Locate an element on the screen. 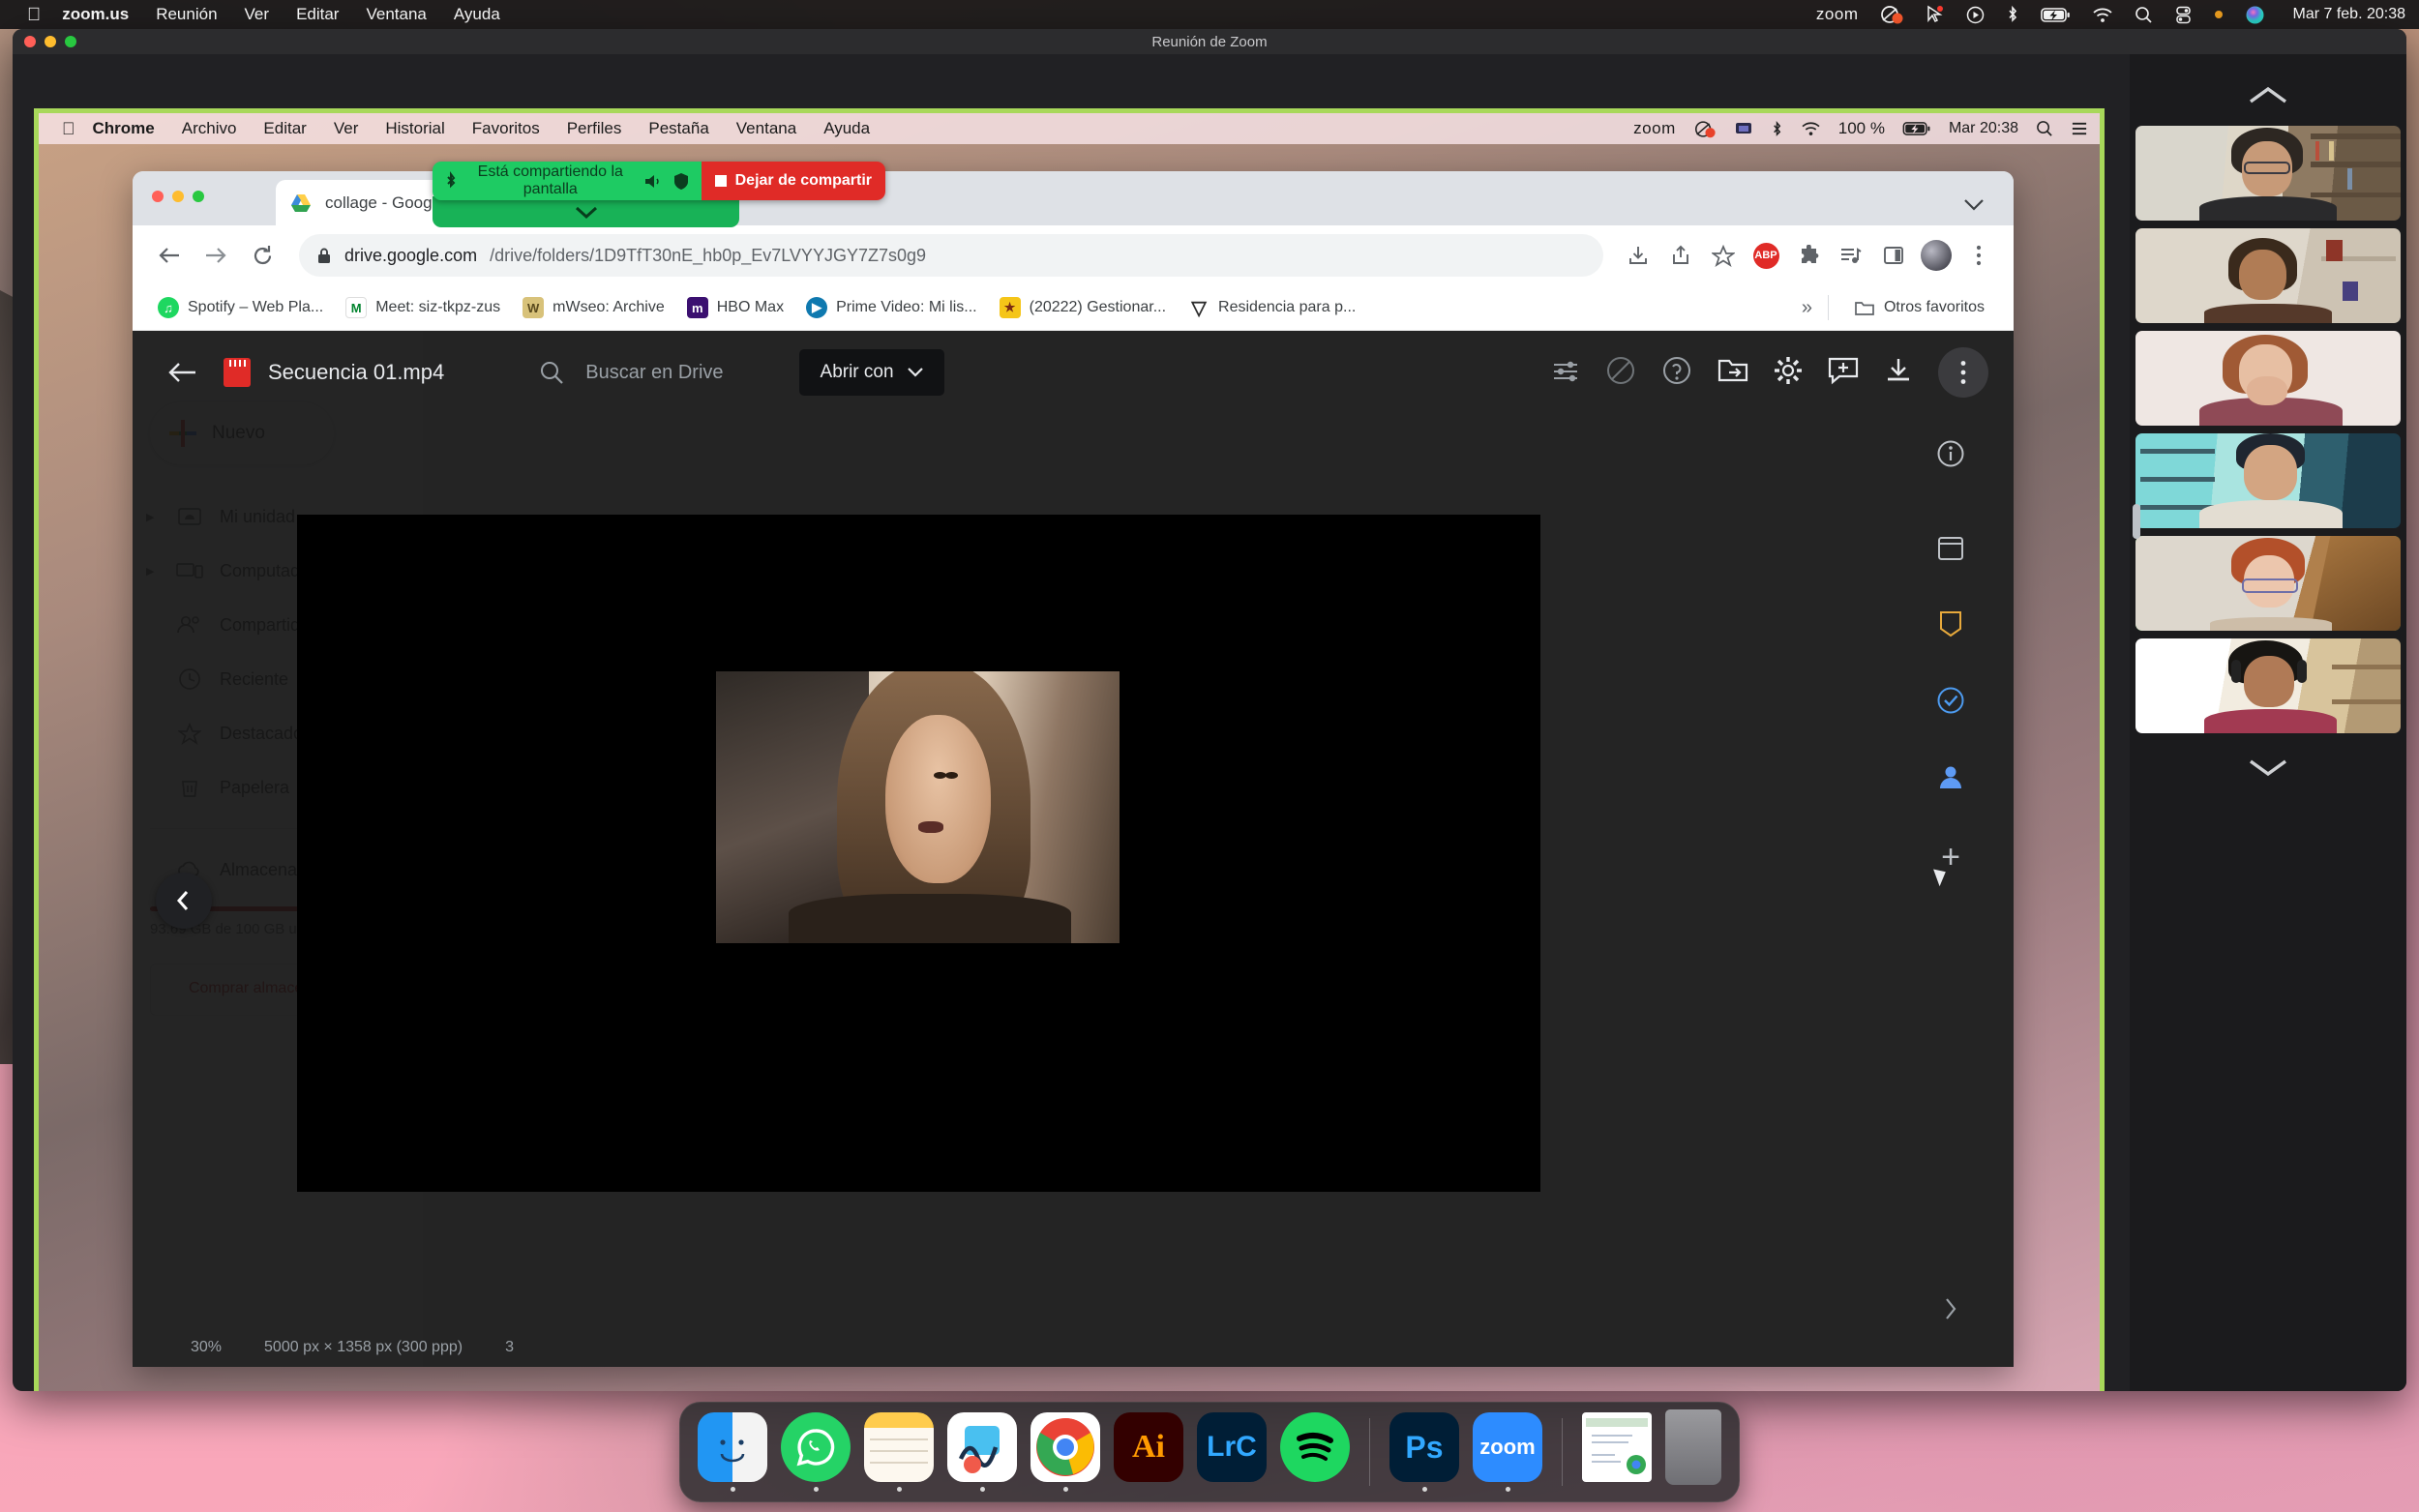  dock-item-whatsapp is located at coordinates (816, 1452).